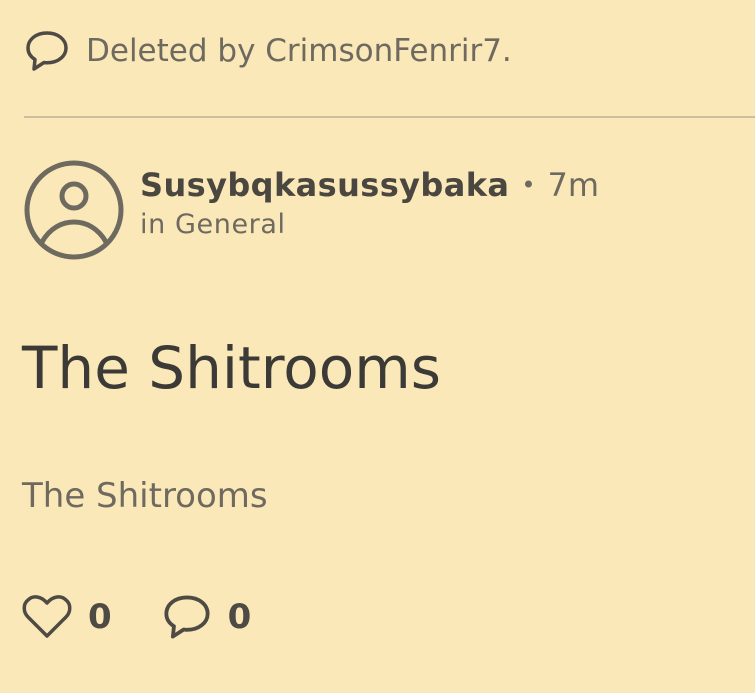  What do you see at coordinates (231, 368) in the screenshot?
I see `post-title: The Shitrooms` at bounding box center [231, 368].